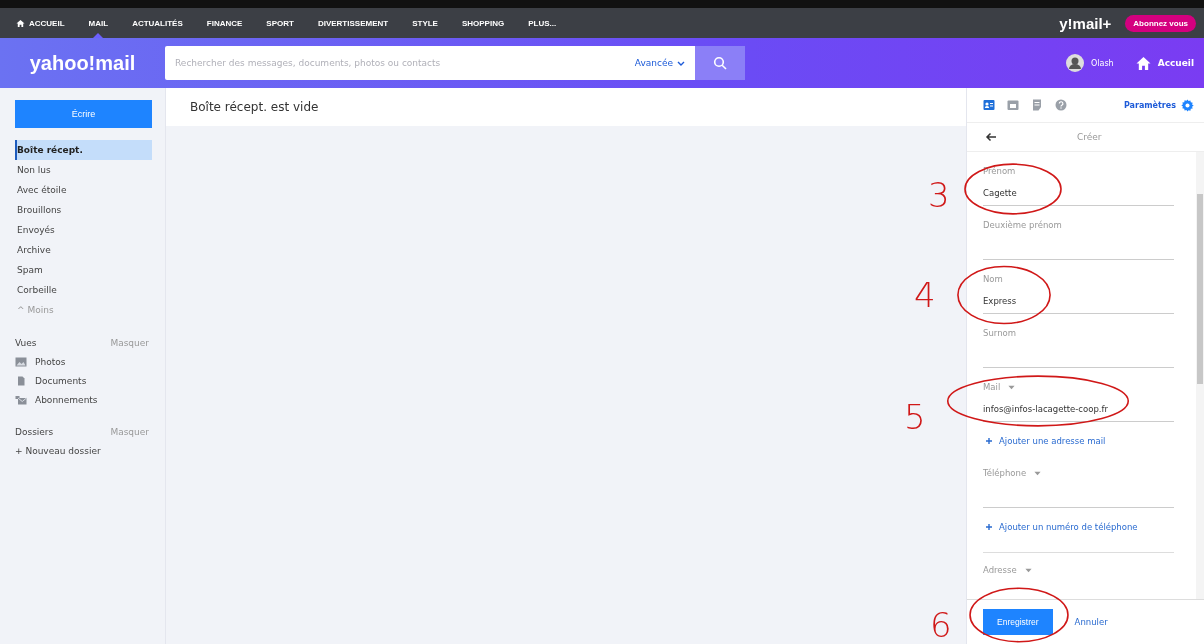  Describe the element at coordinates (1022, 225) in the screenshot. I see `field-label: Deuxième prénom` at that location.